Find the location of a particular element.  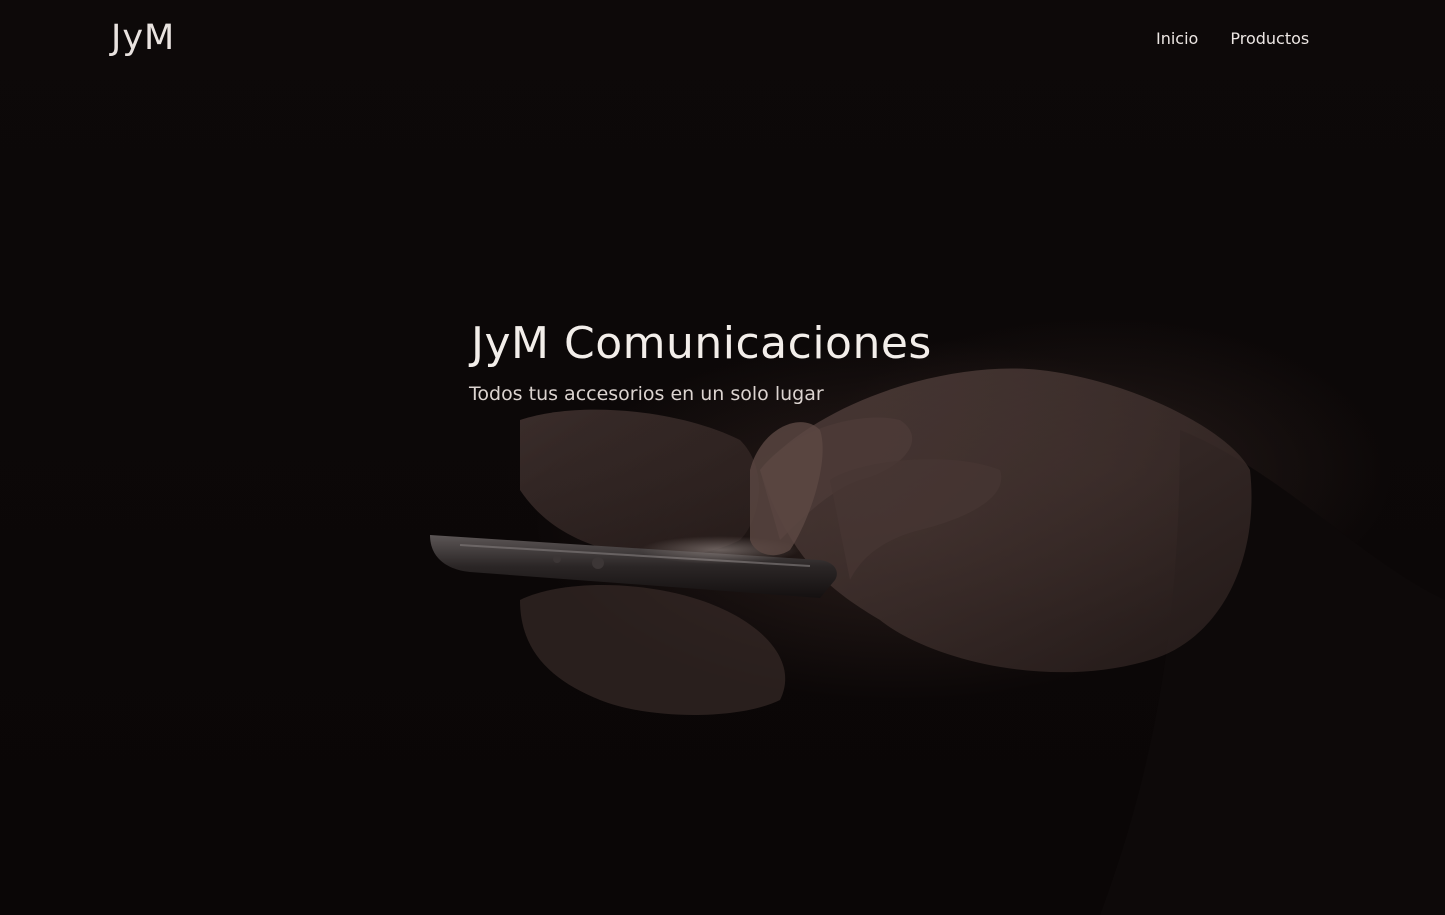

nav-link-productos: Productos is located at coordinates (1269, 38).